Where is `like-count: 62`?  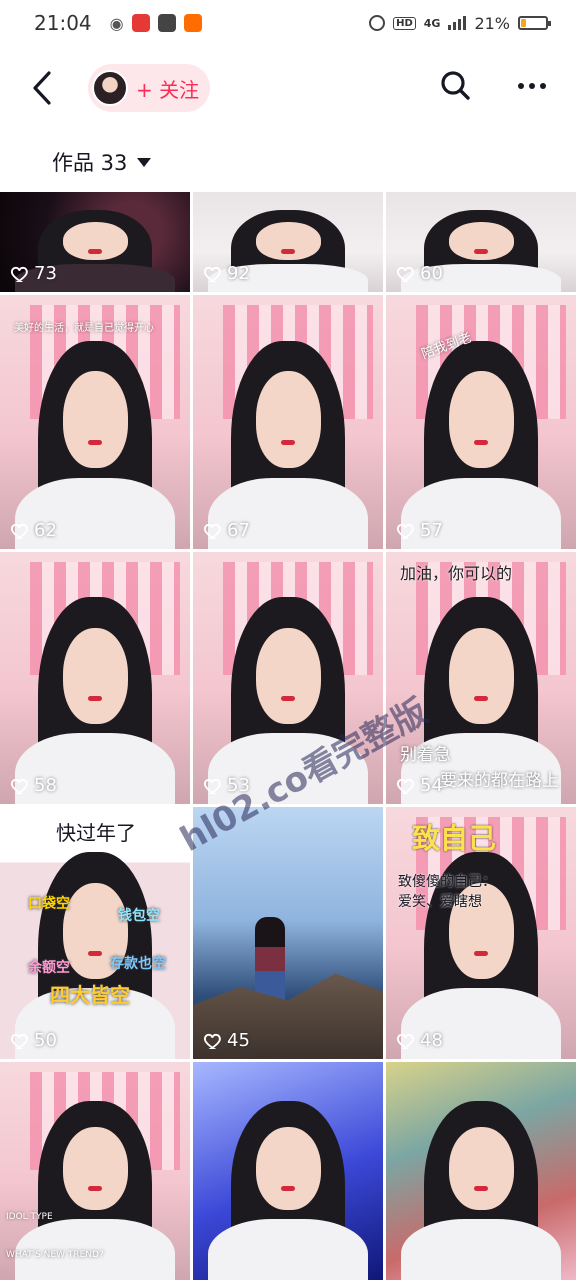
like-count: 62 is located at coordinates (33, 530).